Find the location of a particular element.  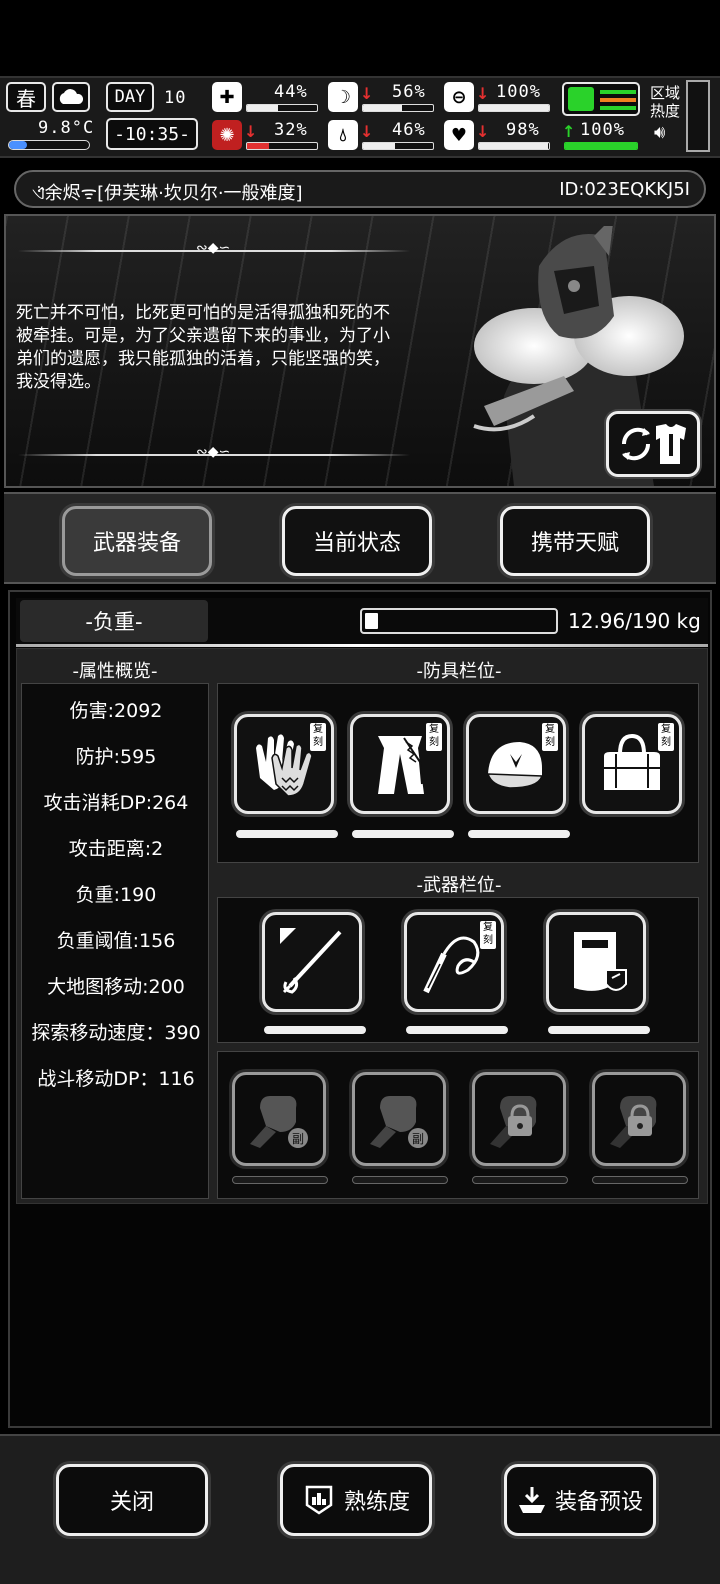

clock-readout: -10:35- is located at coordinates (152, 134).